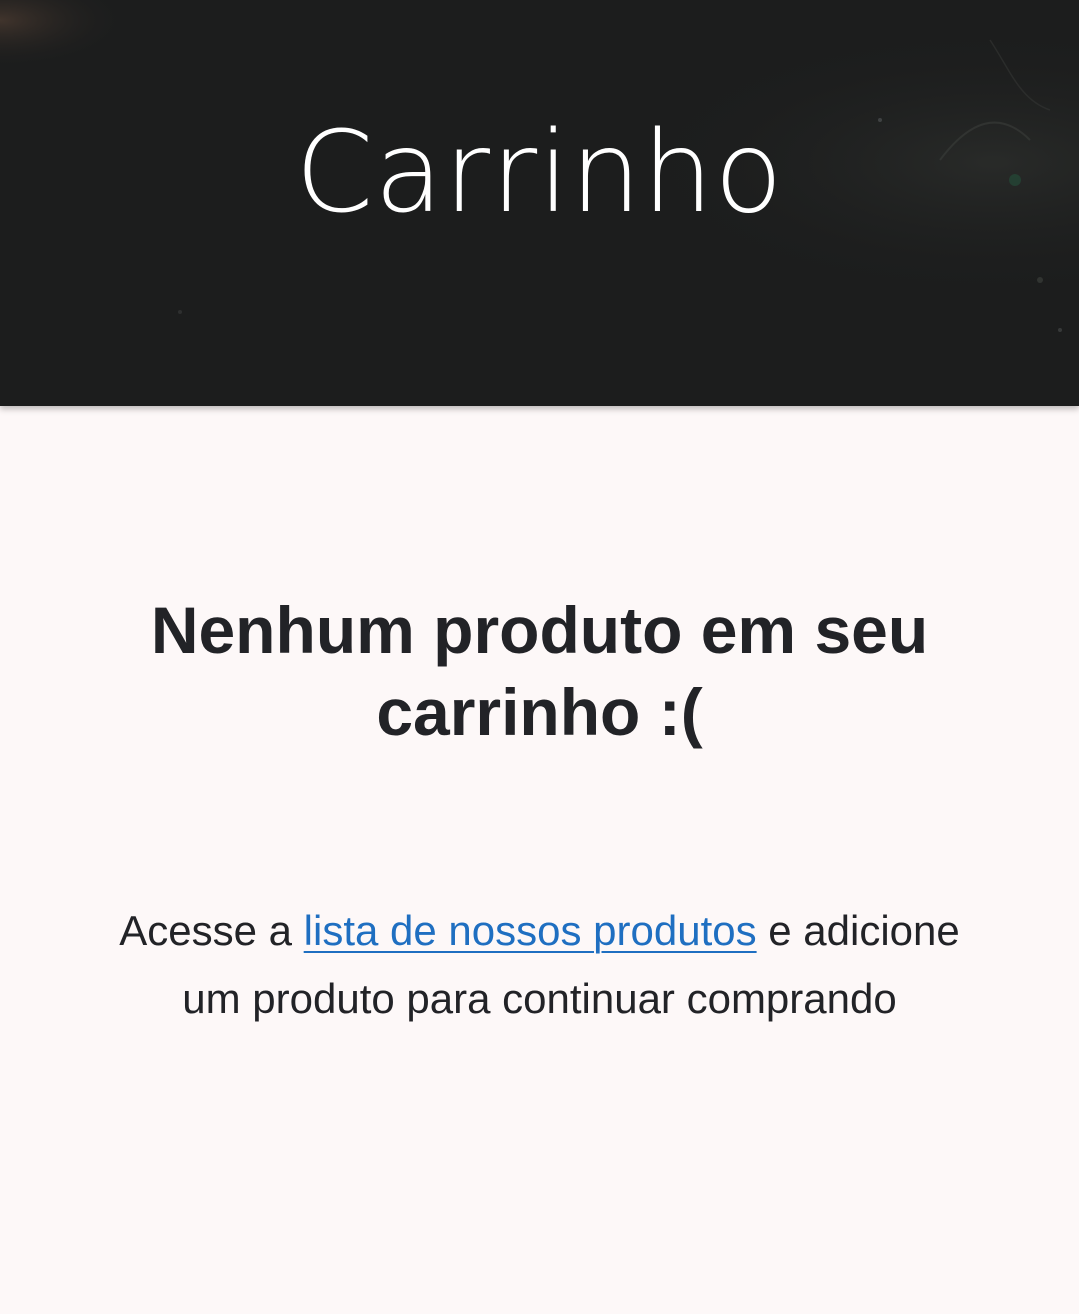 The image size is (1079, 1314). Describe the element at coordinates (539, 630) in the screenshot. I see `empty-cart-heading-line-1: Nenhum produto em seu` at that location.